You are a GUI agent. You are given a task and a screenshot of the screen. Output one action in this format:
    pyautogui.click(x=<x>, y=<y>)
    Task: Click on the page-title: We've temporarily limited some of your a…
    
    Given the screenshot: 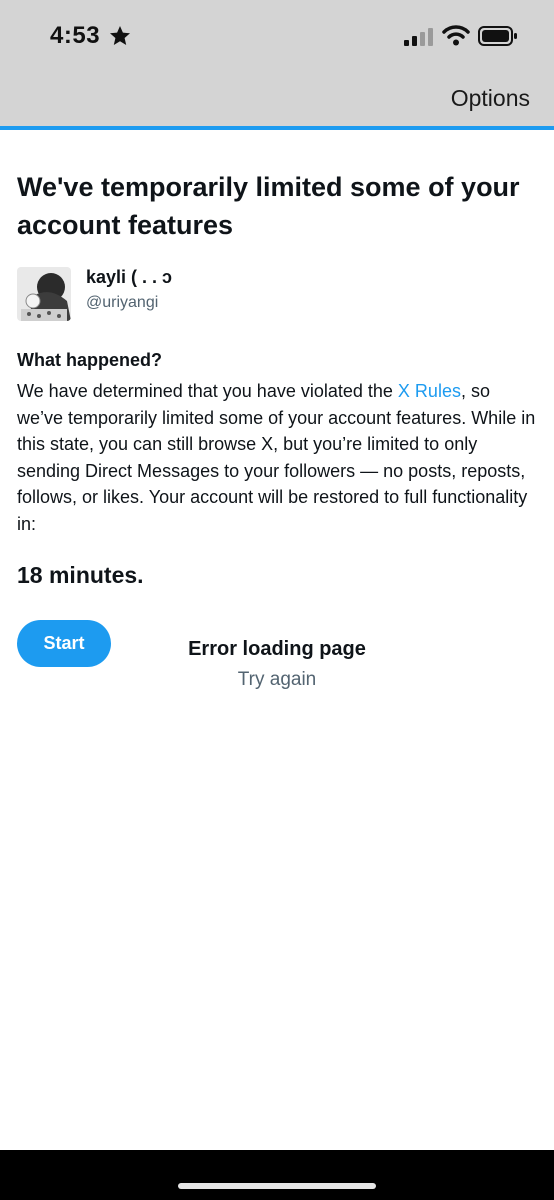 What is the action you would take?
    pyautogui.click(x=268, y=206)
    